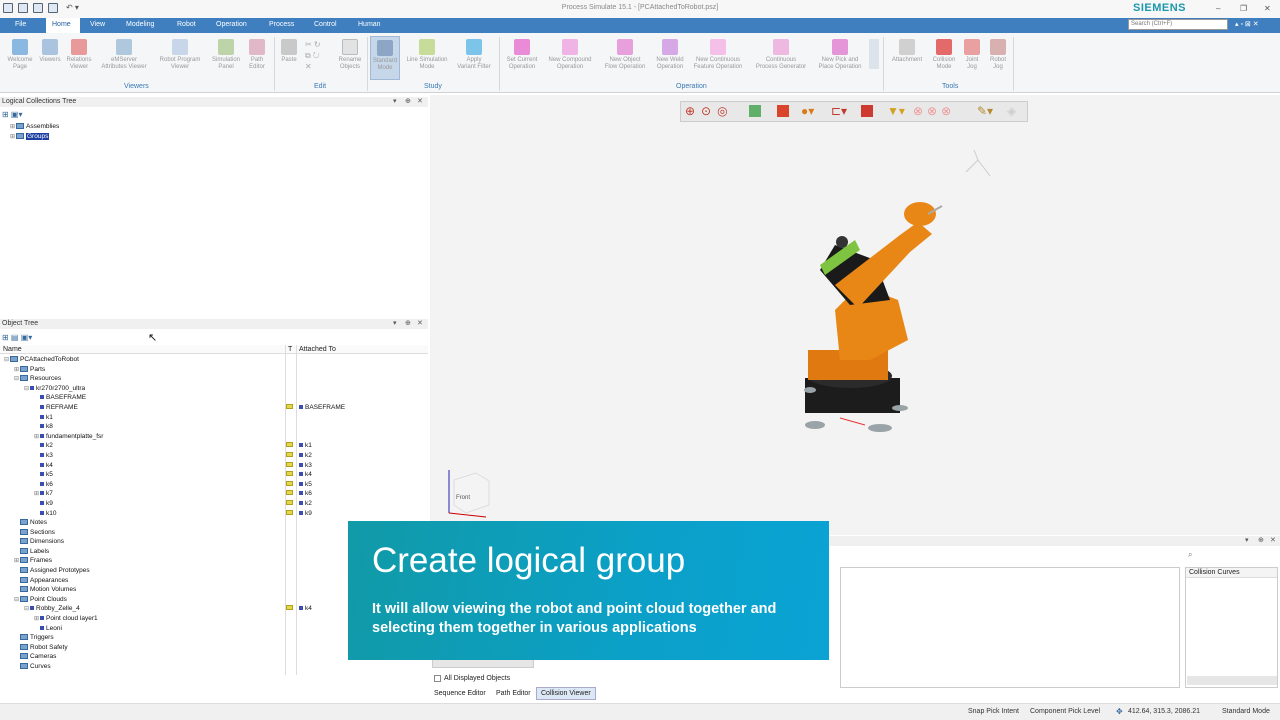 Image resolution: width=1280 pixels, height=720 pixels. I want to click on robot-program-viewer-button: Robot Program Viewer, so click(180, 55).